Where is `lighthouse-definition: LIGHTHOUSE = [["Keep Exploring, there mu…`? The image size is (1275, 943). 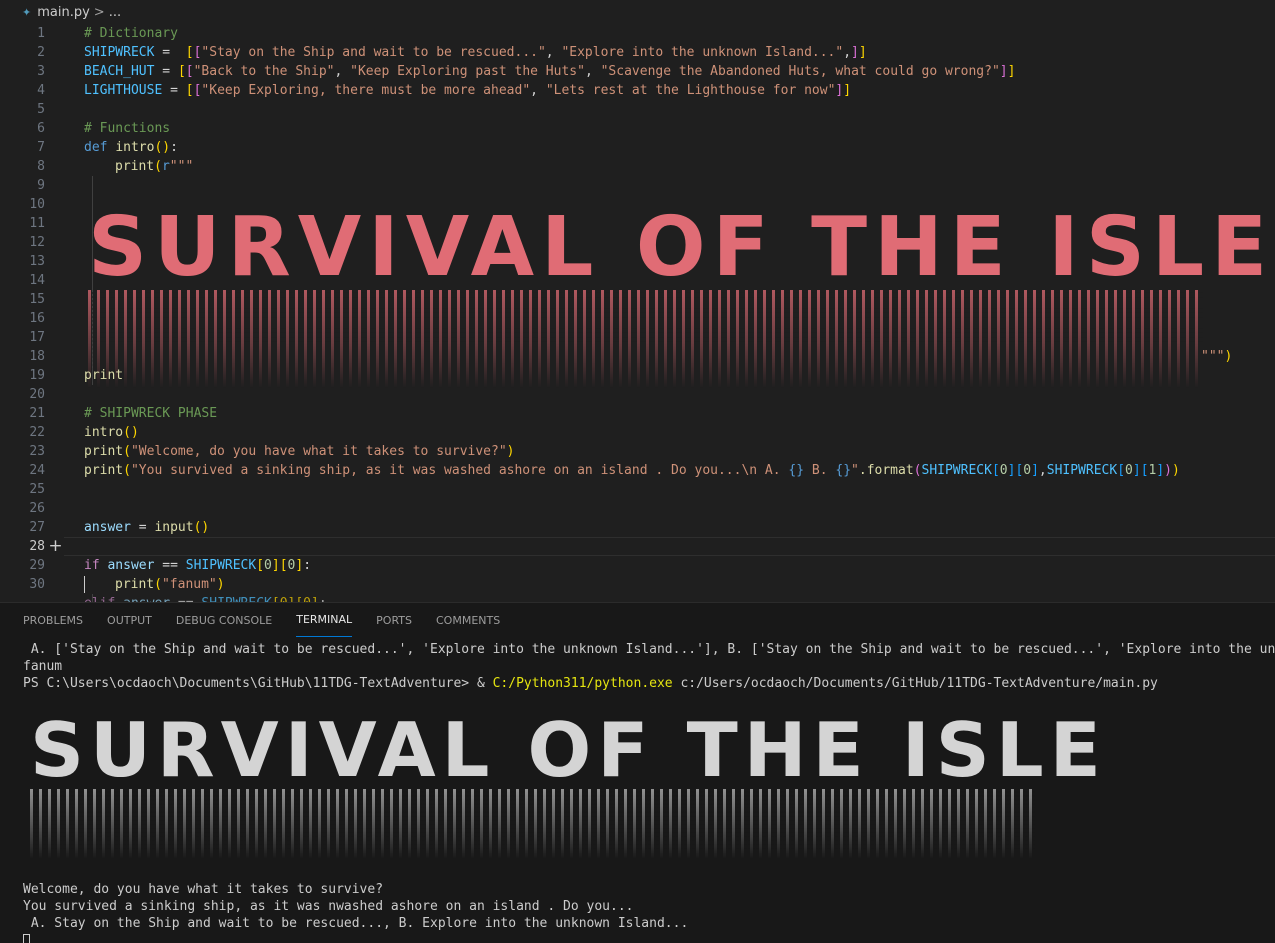
lighthouse-definition: LIGHTHOUSE = [["Keep Exploring, there mu… is located at coordinates (468, 90).